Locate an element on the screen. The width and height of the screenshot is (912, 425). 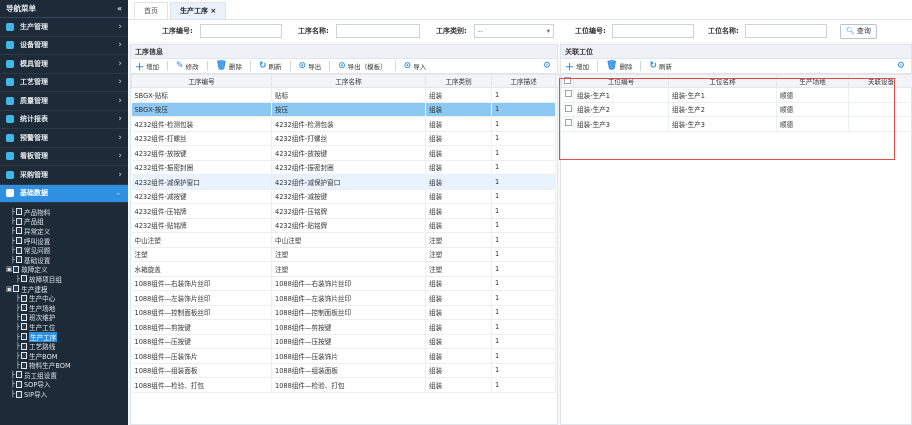
sidebar-menu-7: 看板管理 › is located at coordinates (64, 157).